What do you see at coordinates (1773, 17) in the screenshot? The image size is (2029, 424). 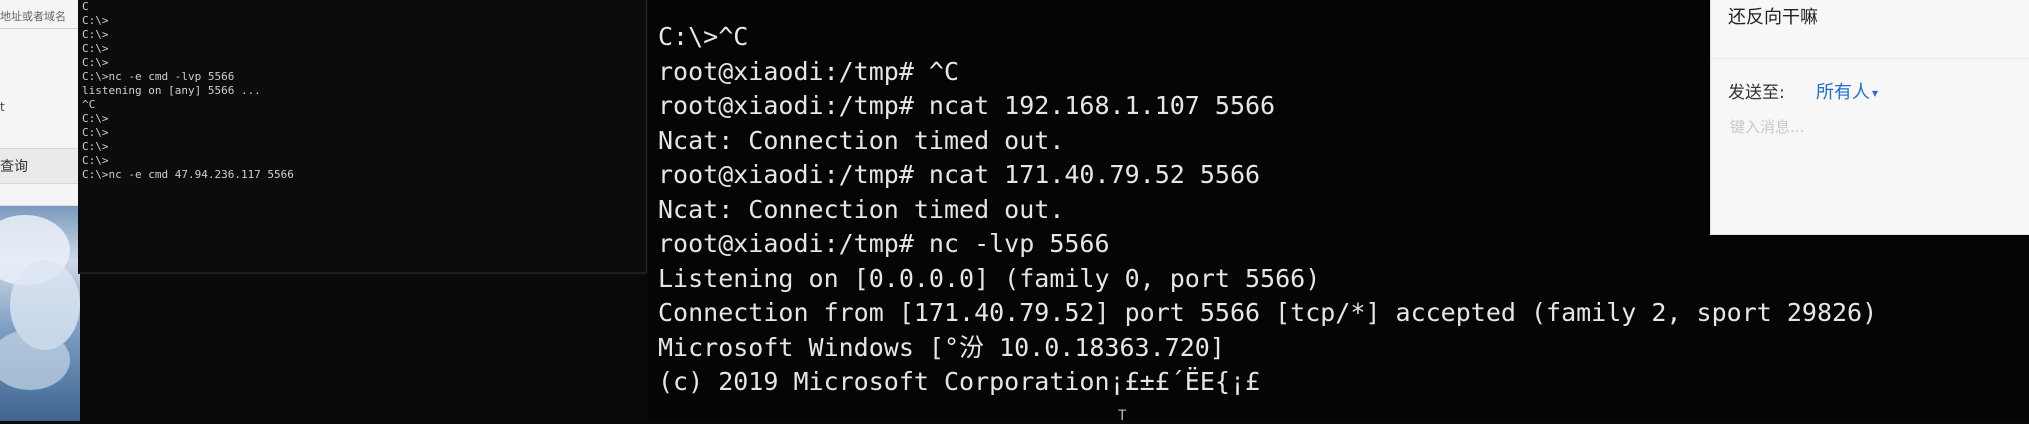 I see `chat-message: 还反向干嘛` at bounding box center [1773, 17].